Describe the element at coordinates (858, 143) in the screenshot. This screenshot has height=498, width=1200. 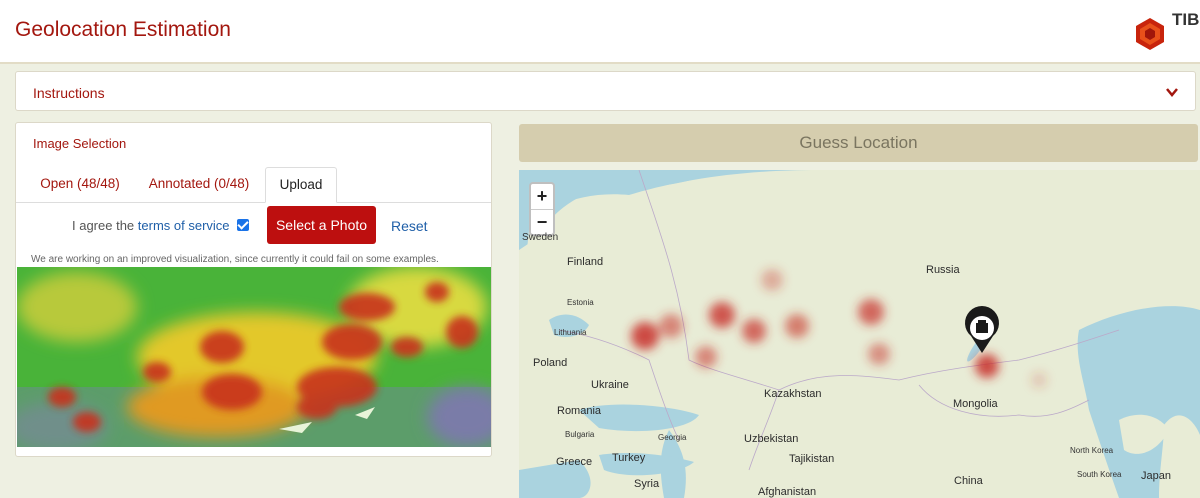
I see `guess-location-button: Guess Location` at that location.